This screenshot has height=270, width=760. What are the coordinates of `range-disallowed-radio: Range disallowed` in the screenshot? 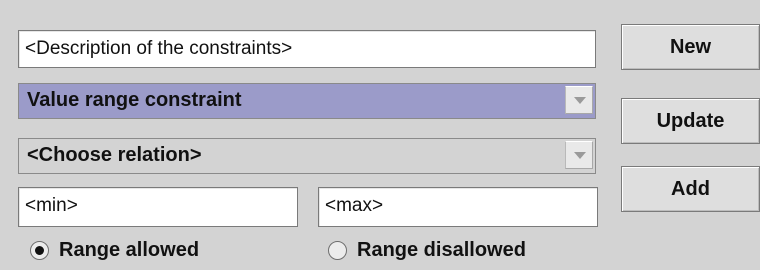 It's located at (427, 250).